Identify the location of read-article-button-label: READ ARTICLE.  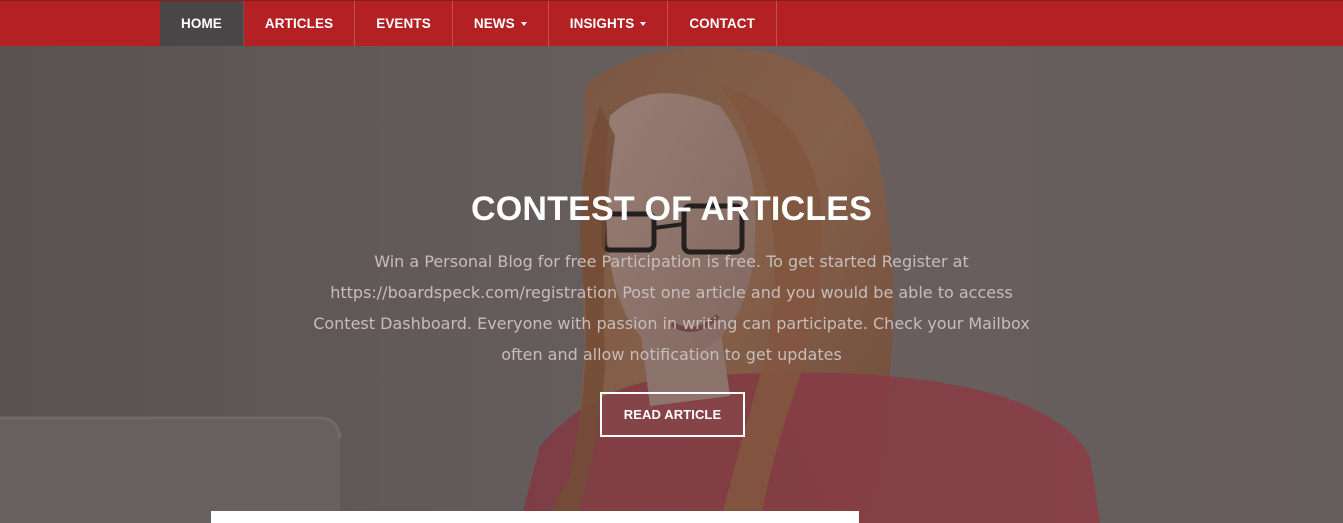
(672, 414).